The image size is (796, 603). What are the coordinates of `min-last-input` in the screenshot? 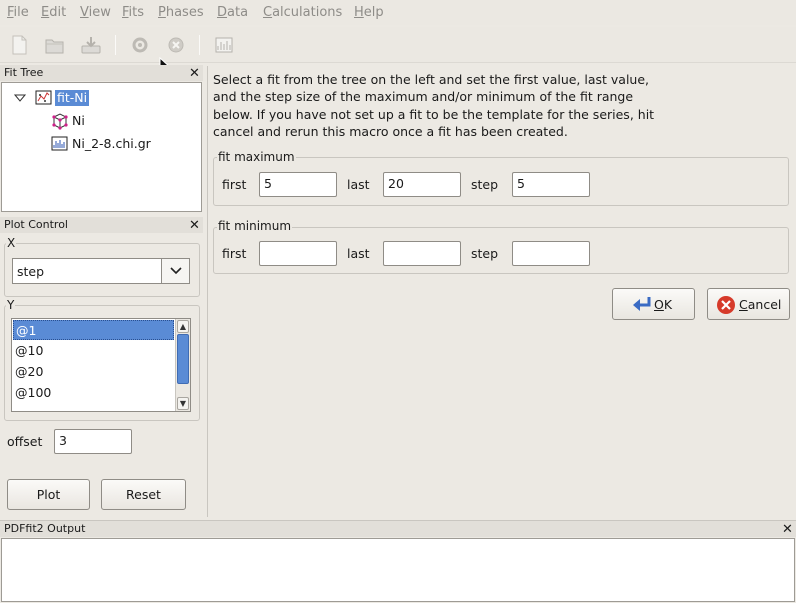 It's located at (422, 253).